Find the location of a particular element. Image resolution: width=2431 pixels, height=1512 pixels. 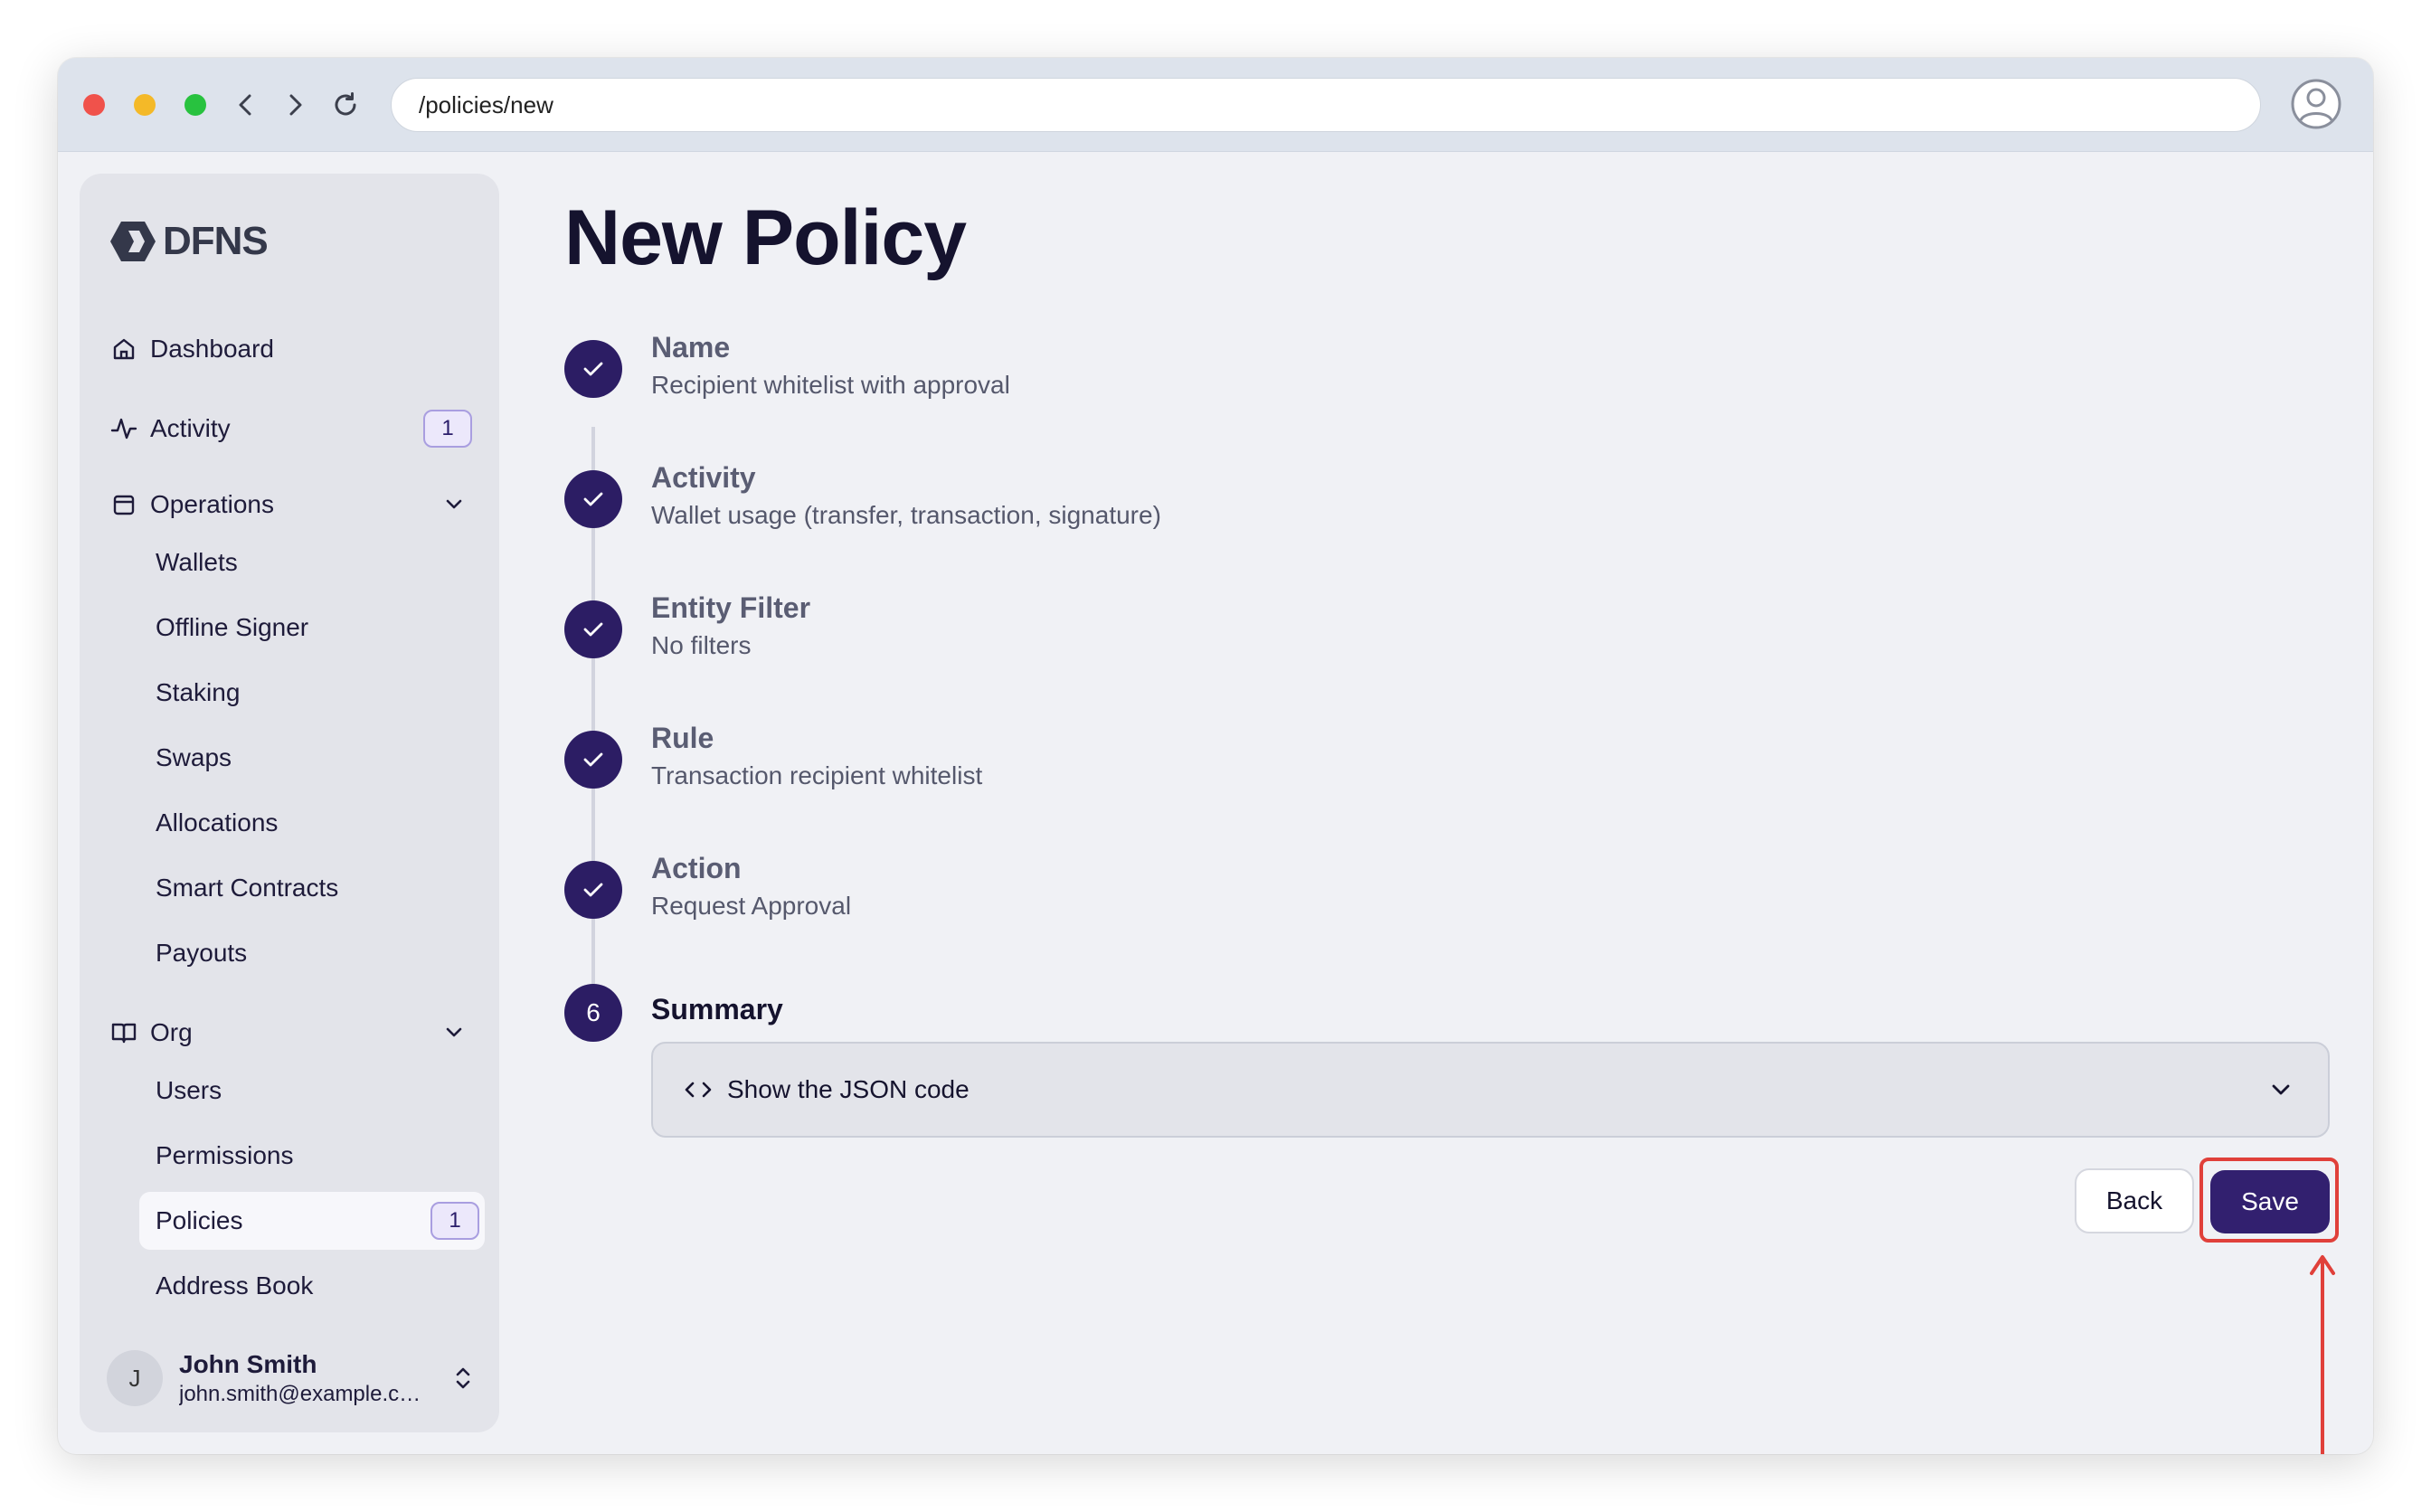

sidebar-item-wallets: Wallets is located at coordinates (312, 562).